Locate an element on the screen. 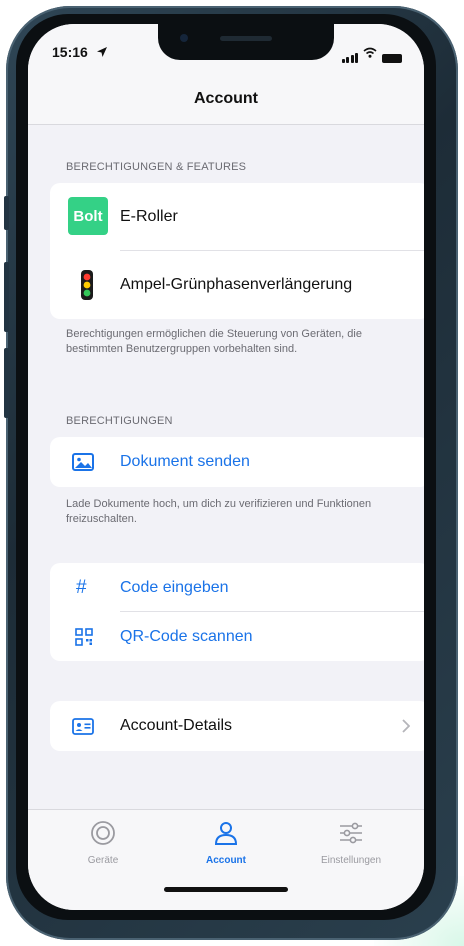  list-item-e-roller: Bolt E-Roller is located at coordinates (237, 217).